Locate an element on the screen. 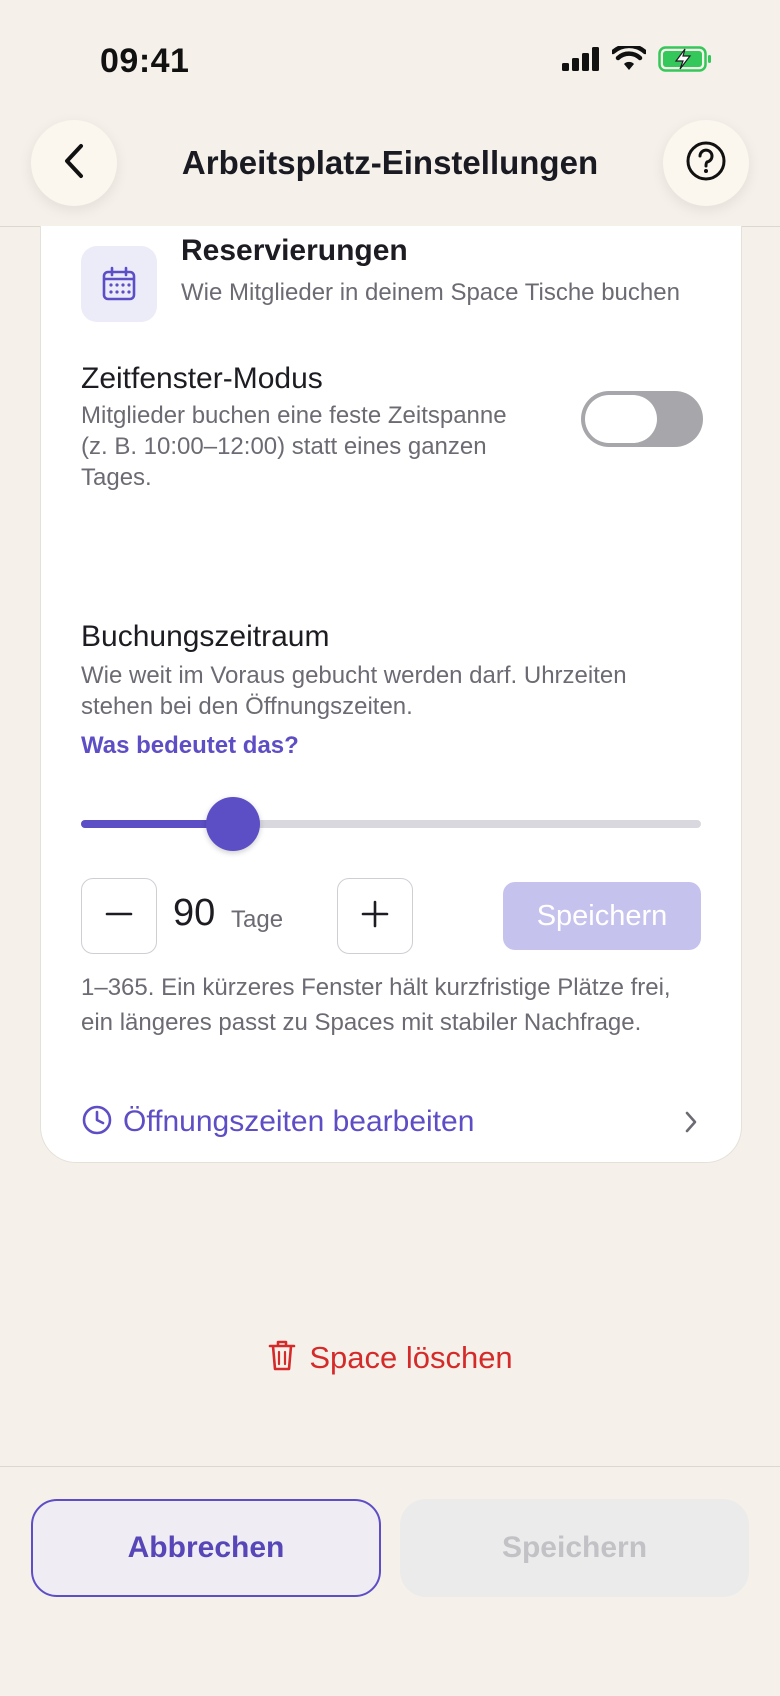 The image size is (780, 1696). plus-icon is located at coordinates (375, 916).